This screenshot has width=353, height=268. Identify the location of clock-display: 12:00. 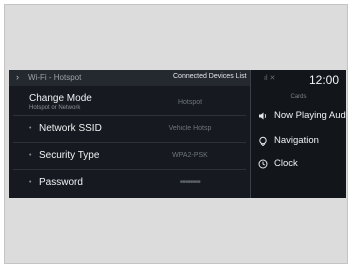
(324, 80).